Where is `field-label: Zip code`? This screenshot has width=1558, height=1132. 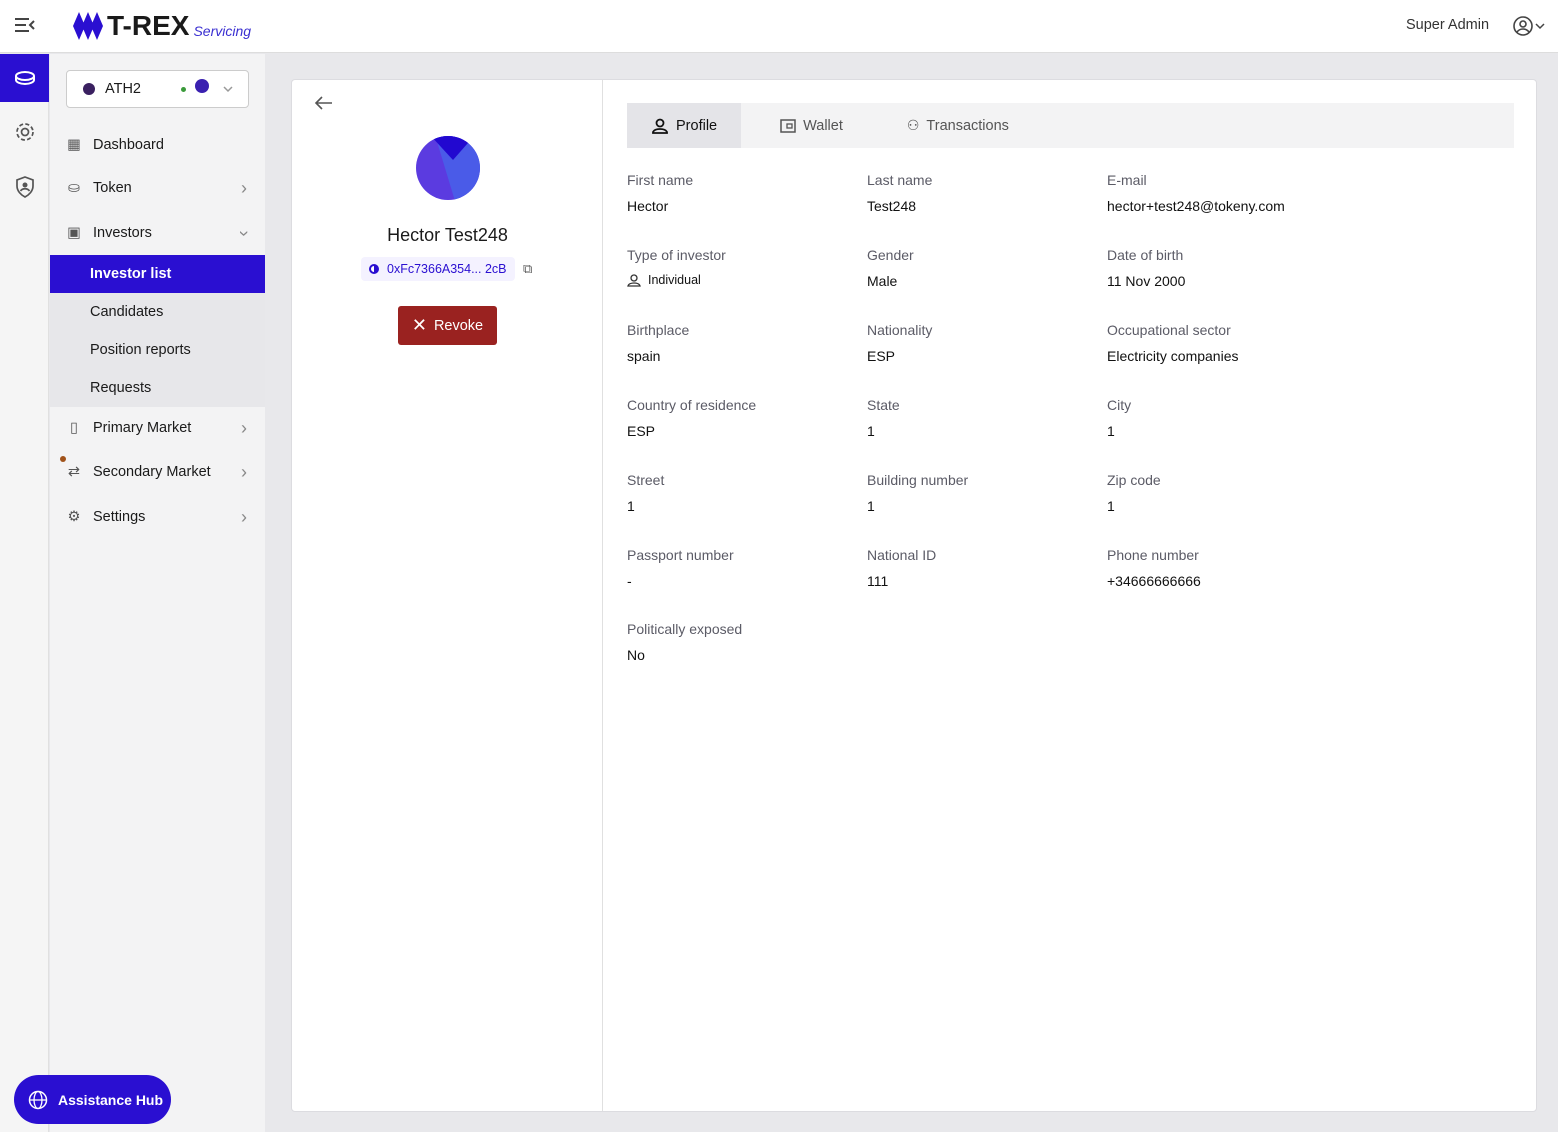 field-label: Zip code is located at coordinates (1134, 480).